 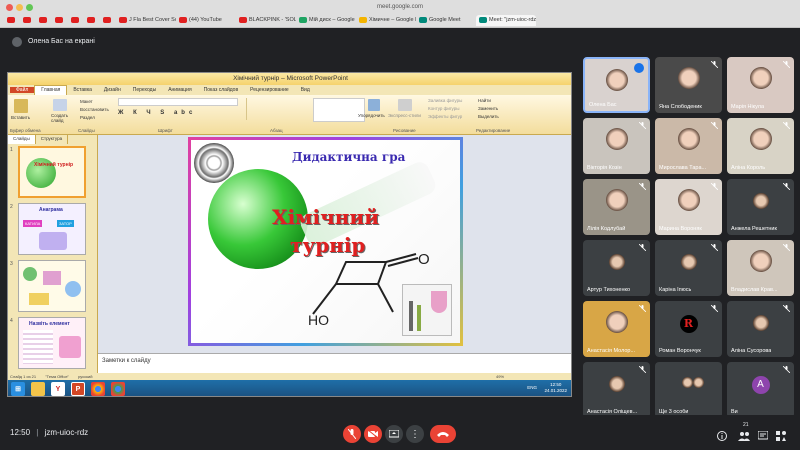 What do you see at coordinates (616, 146) in the screenshot?
I see `participant-tile: Вікторія Козін` at bounding box center [616, 146].